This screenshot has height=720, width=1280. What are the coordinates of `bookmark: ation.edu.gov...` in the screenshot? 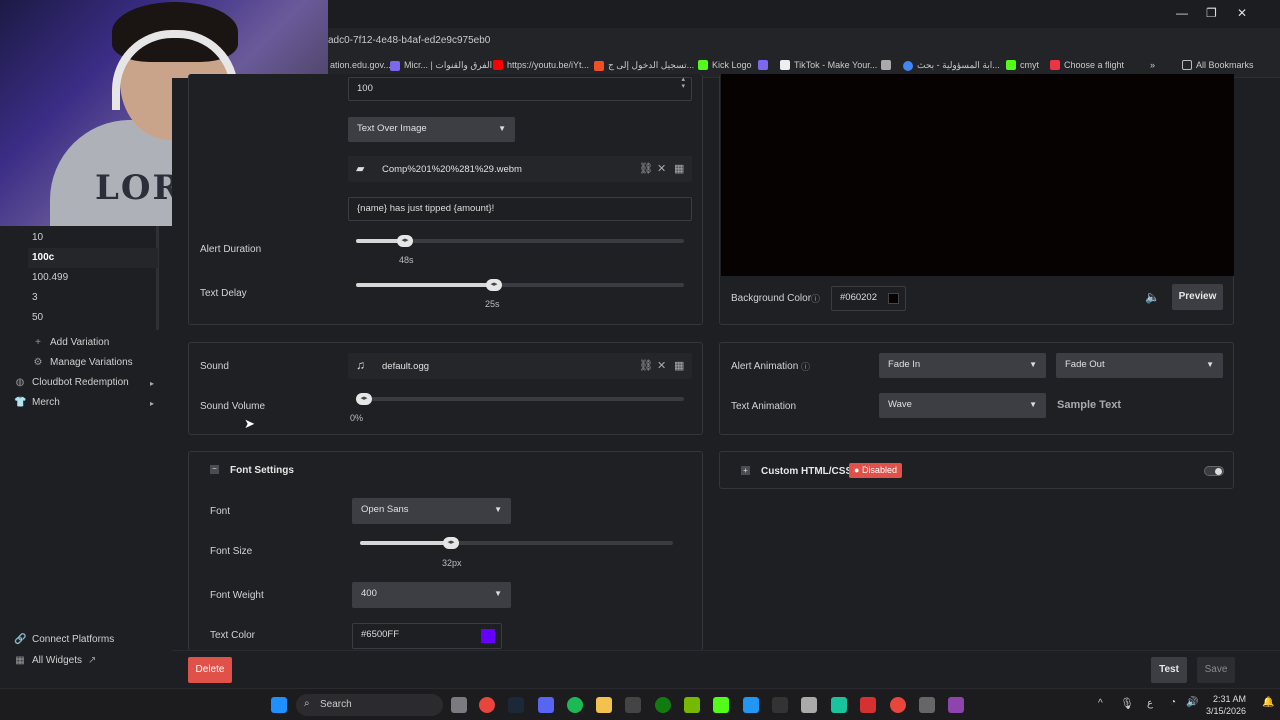 It's located at (360, 65).